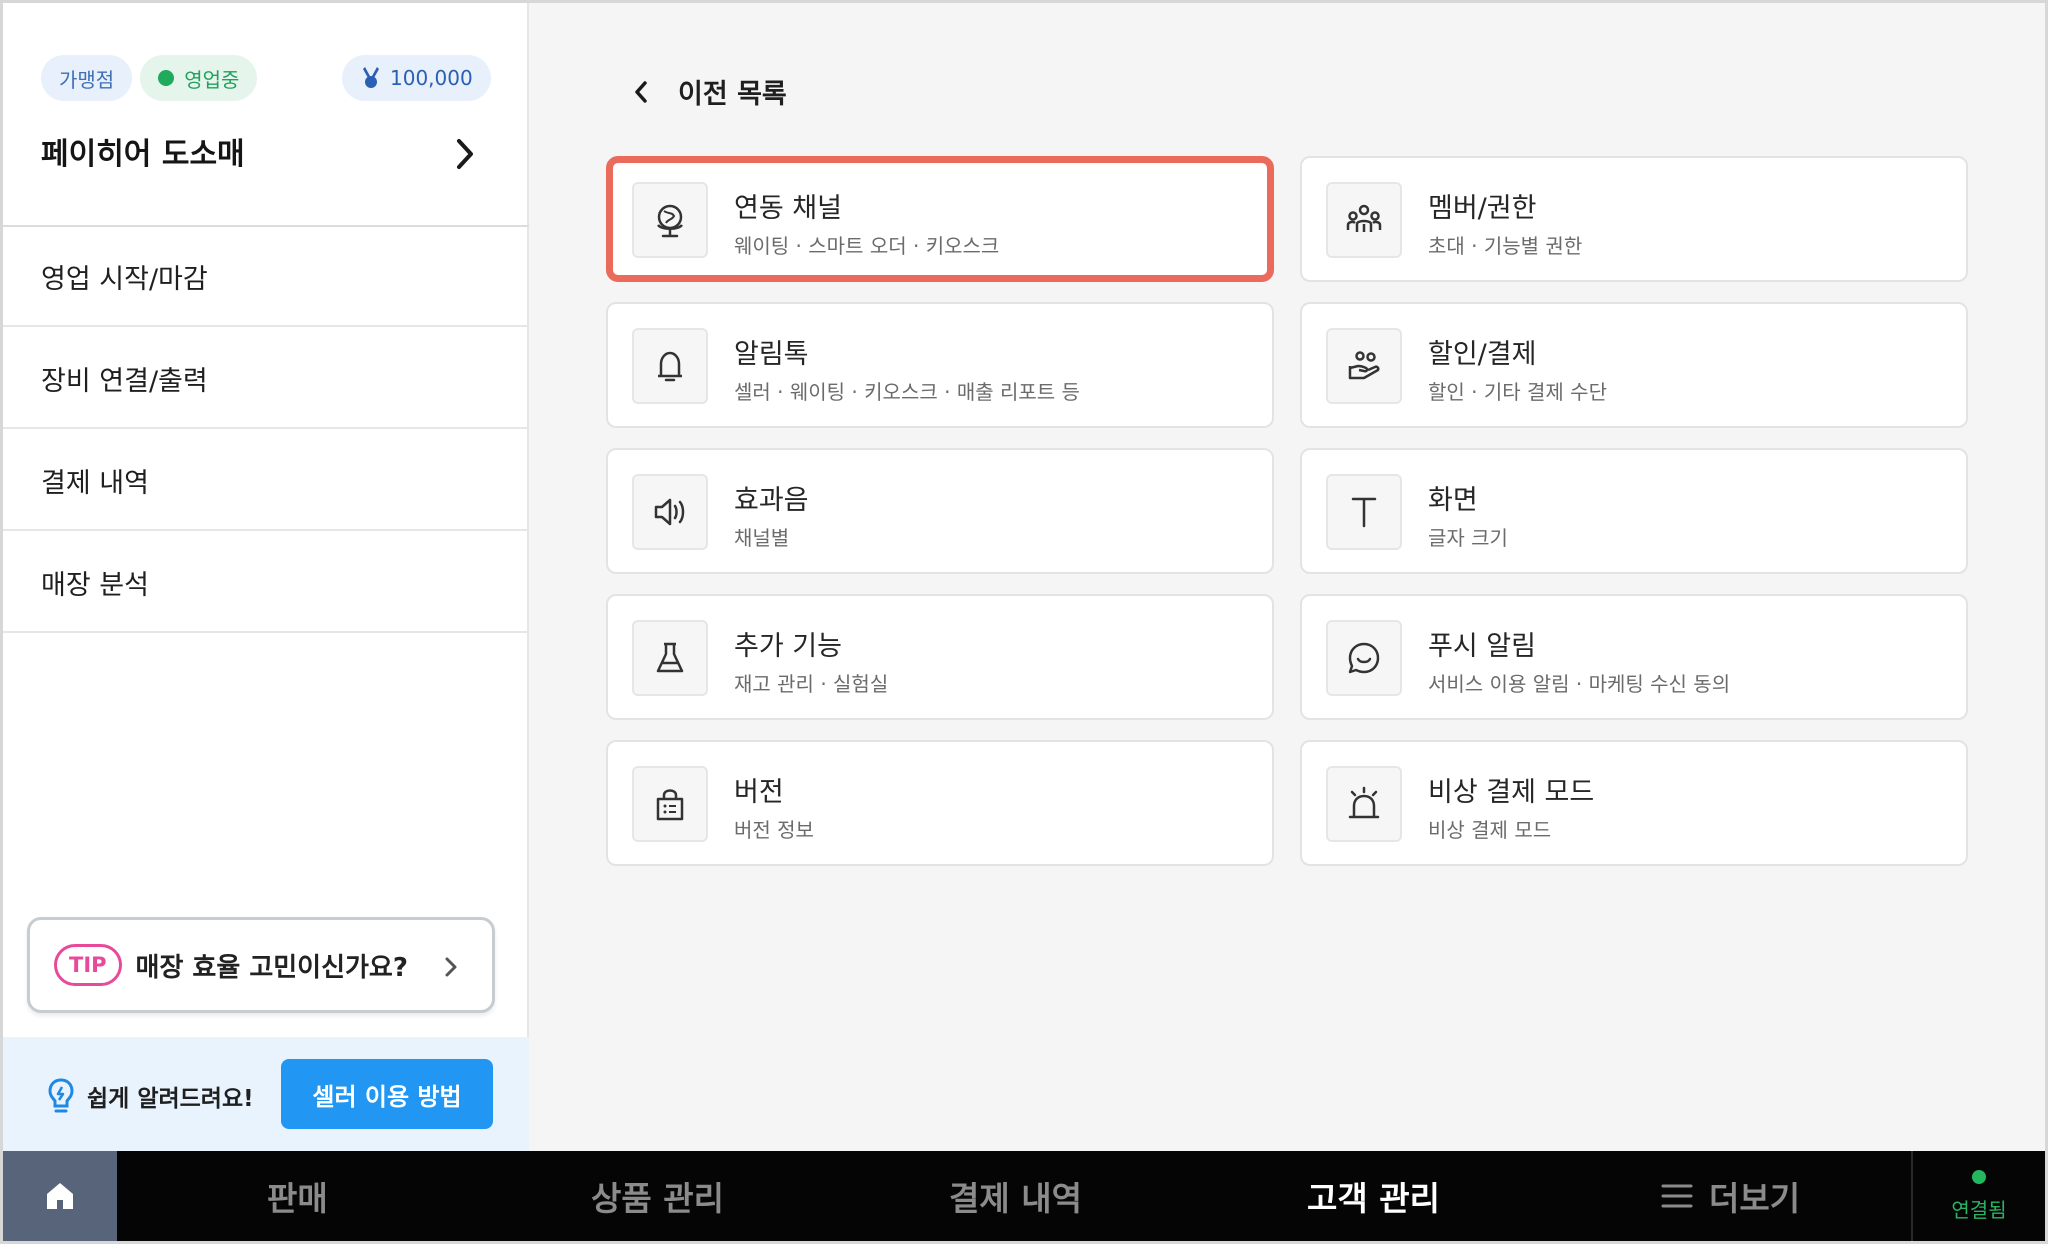 The height and width of the screenshot is (1244, 2048). I want to click on text-size-icon, so click(1364, 512).